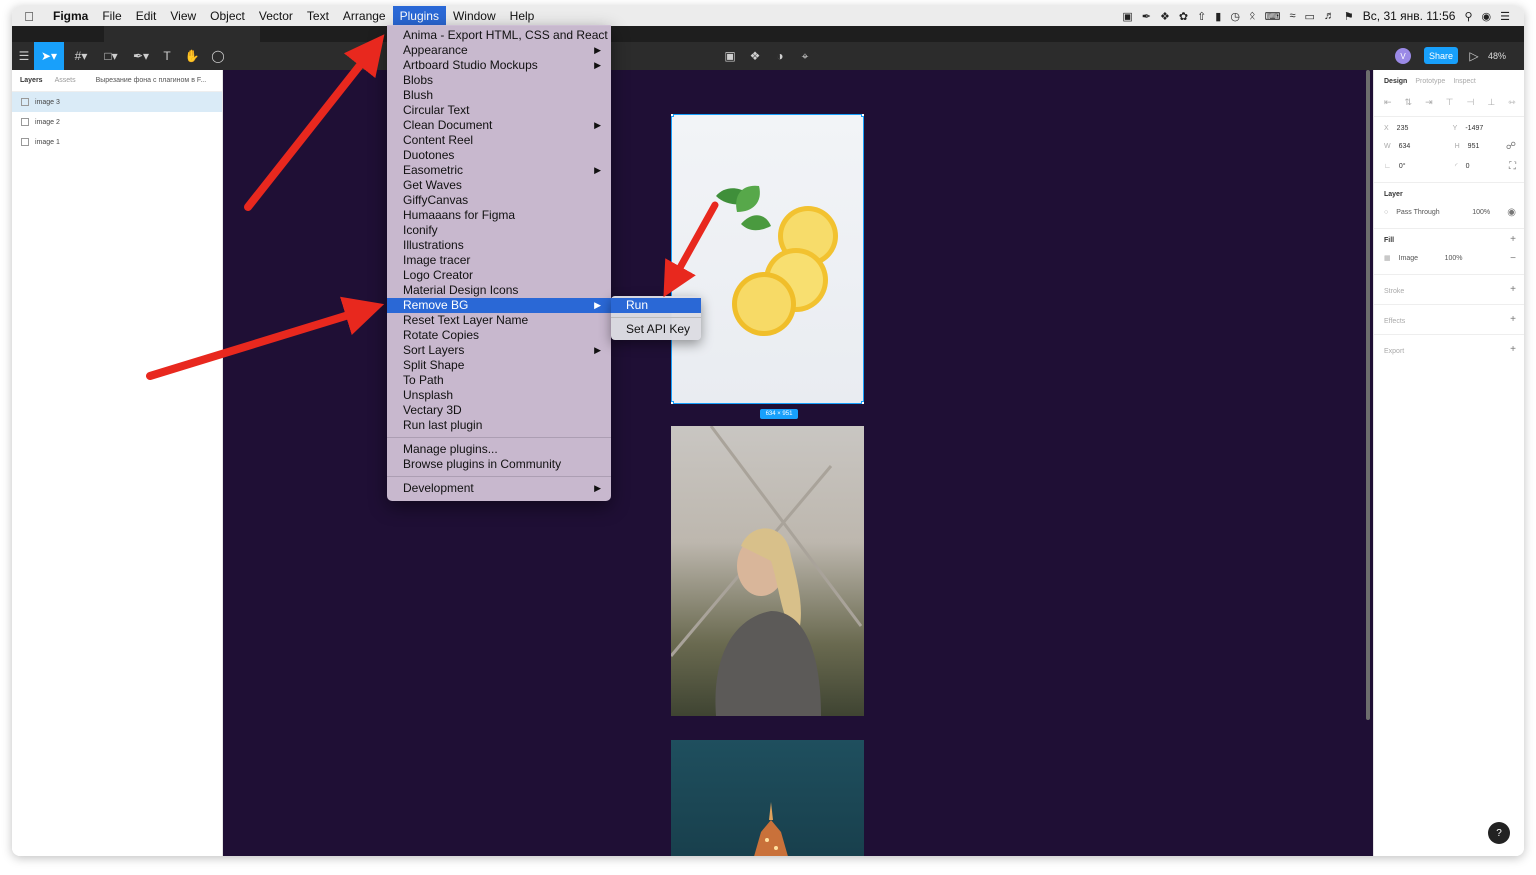 The width and height of the screenshot is (1536, 875). I want to click on independent-corners-icon: ⛶, so click(1512, 166).